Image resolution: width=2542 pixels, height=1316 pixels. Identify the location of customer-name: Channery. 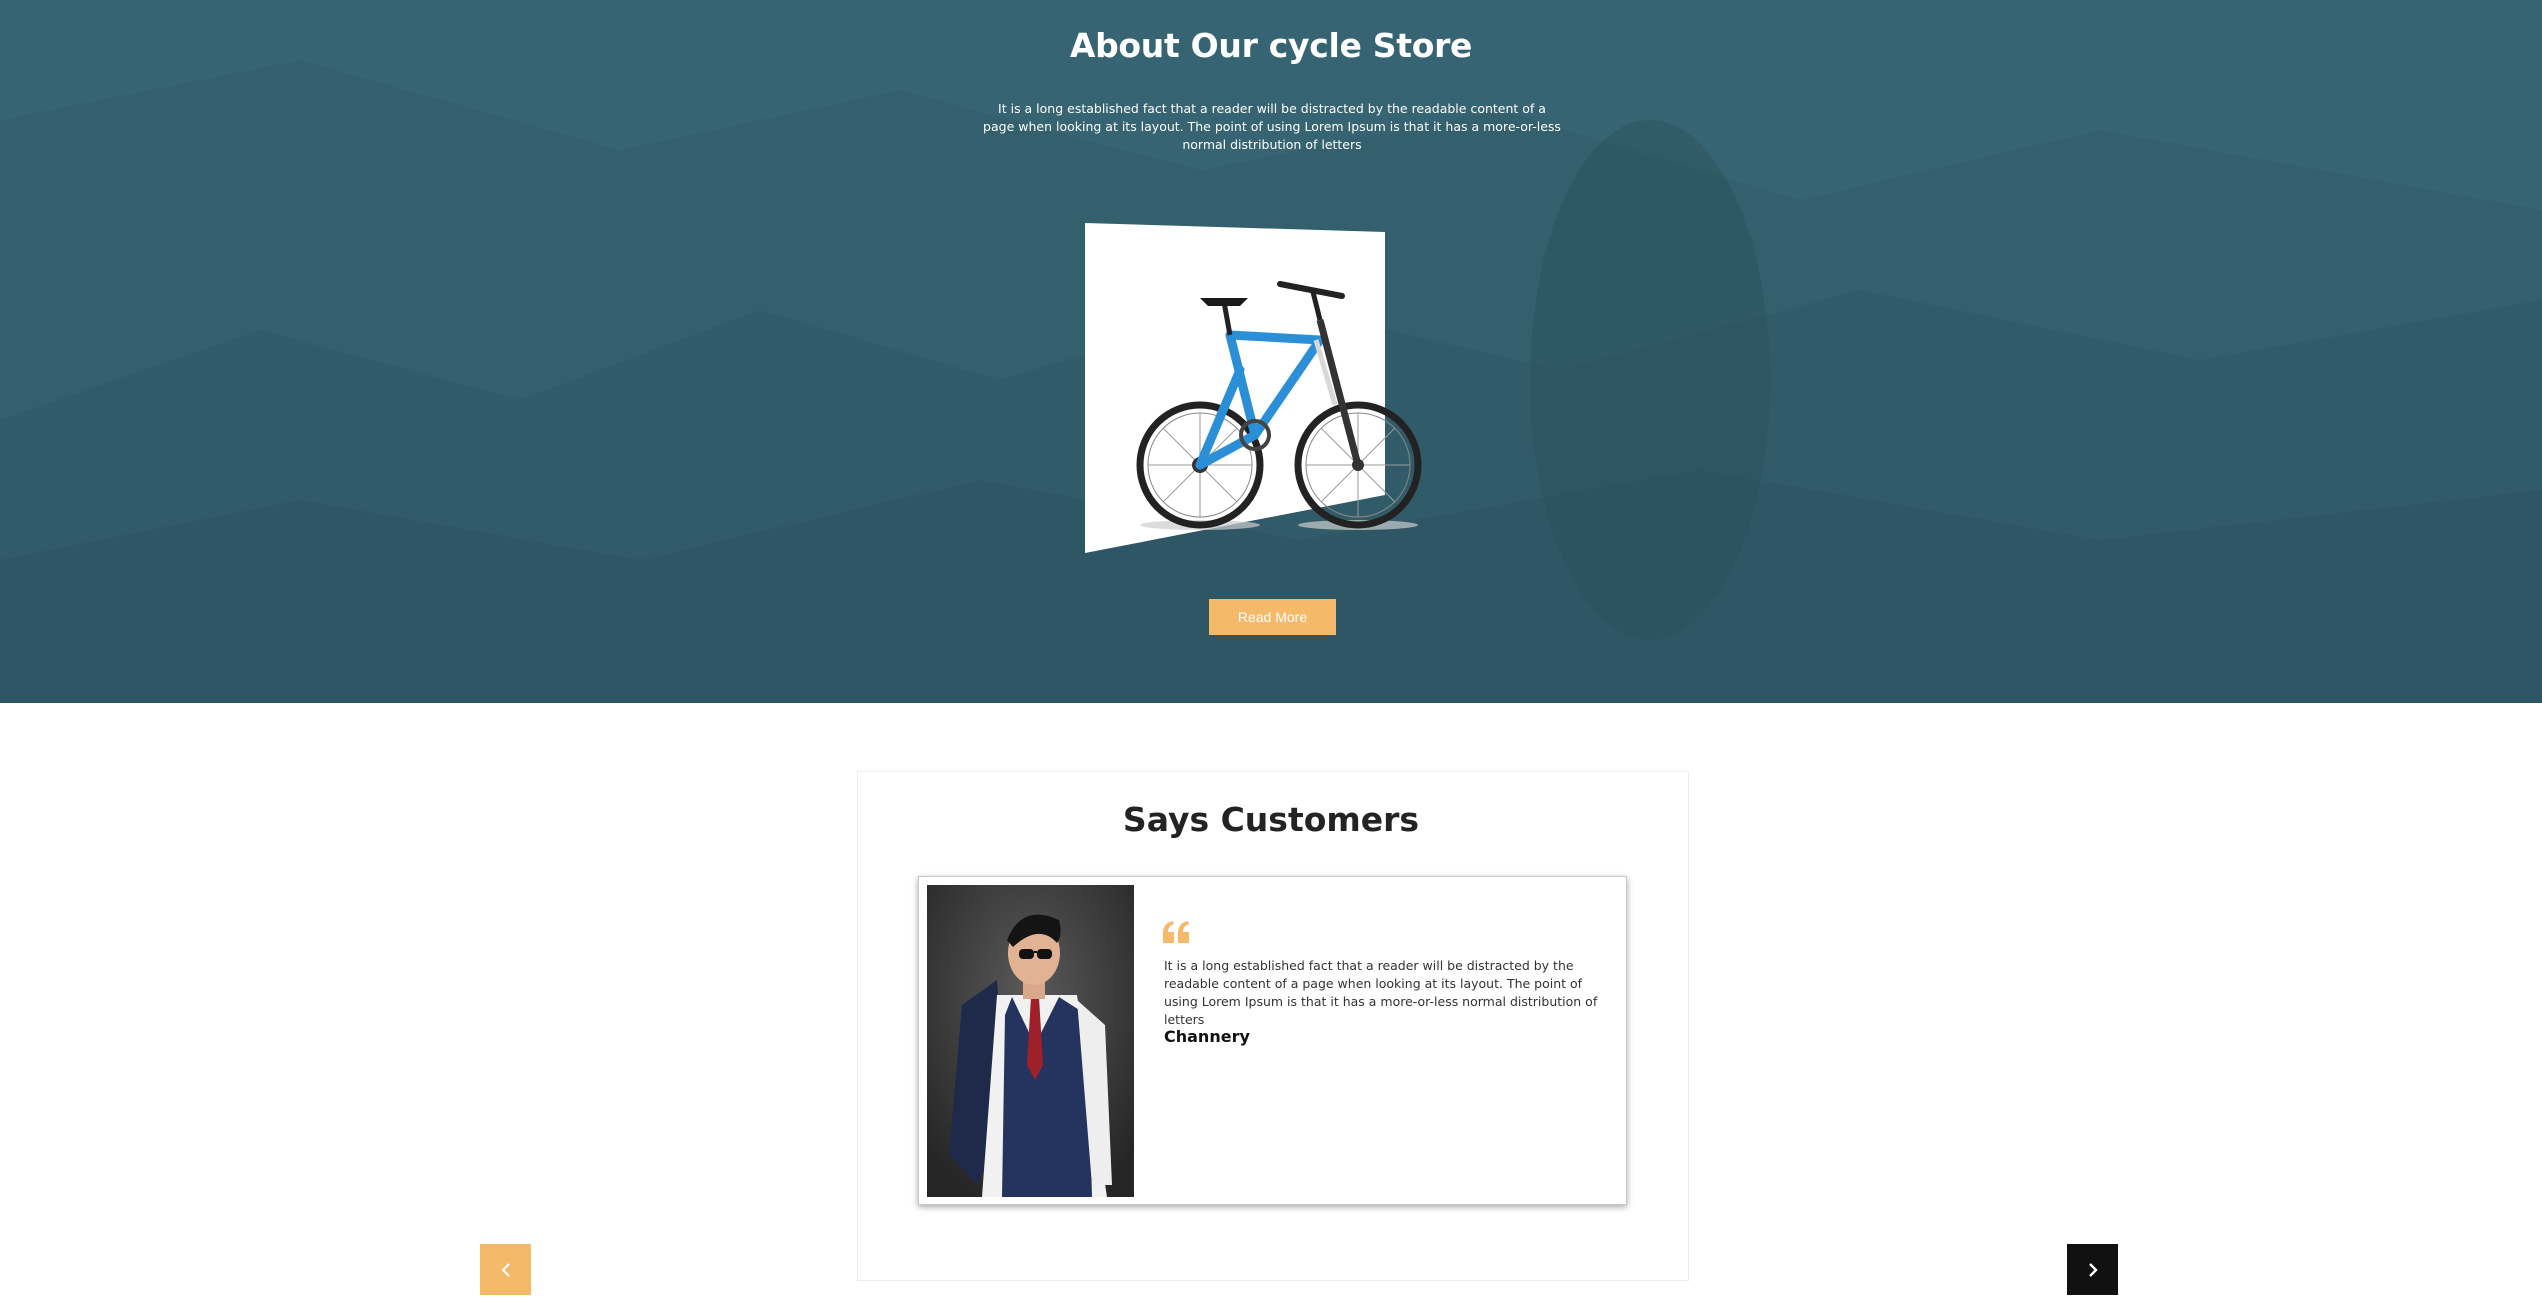
(1207, 1036).